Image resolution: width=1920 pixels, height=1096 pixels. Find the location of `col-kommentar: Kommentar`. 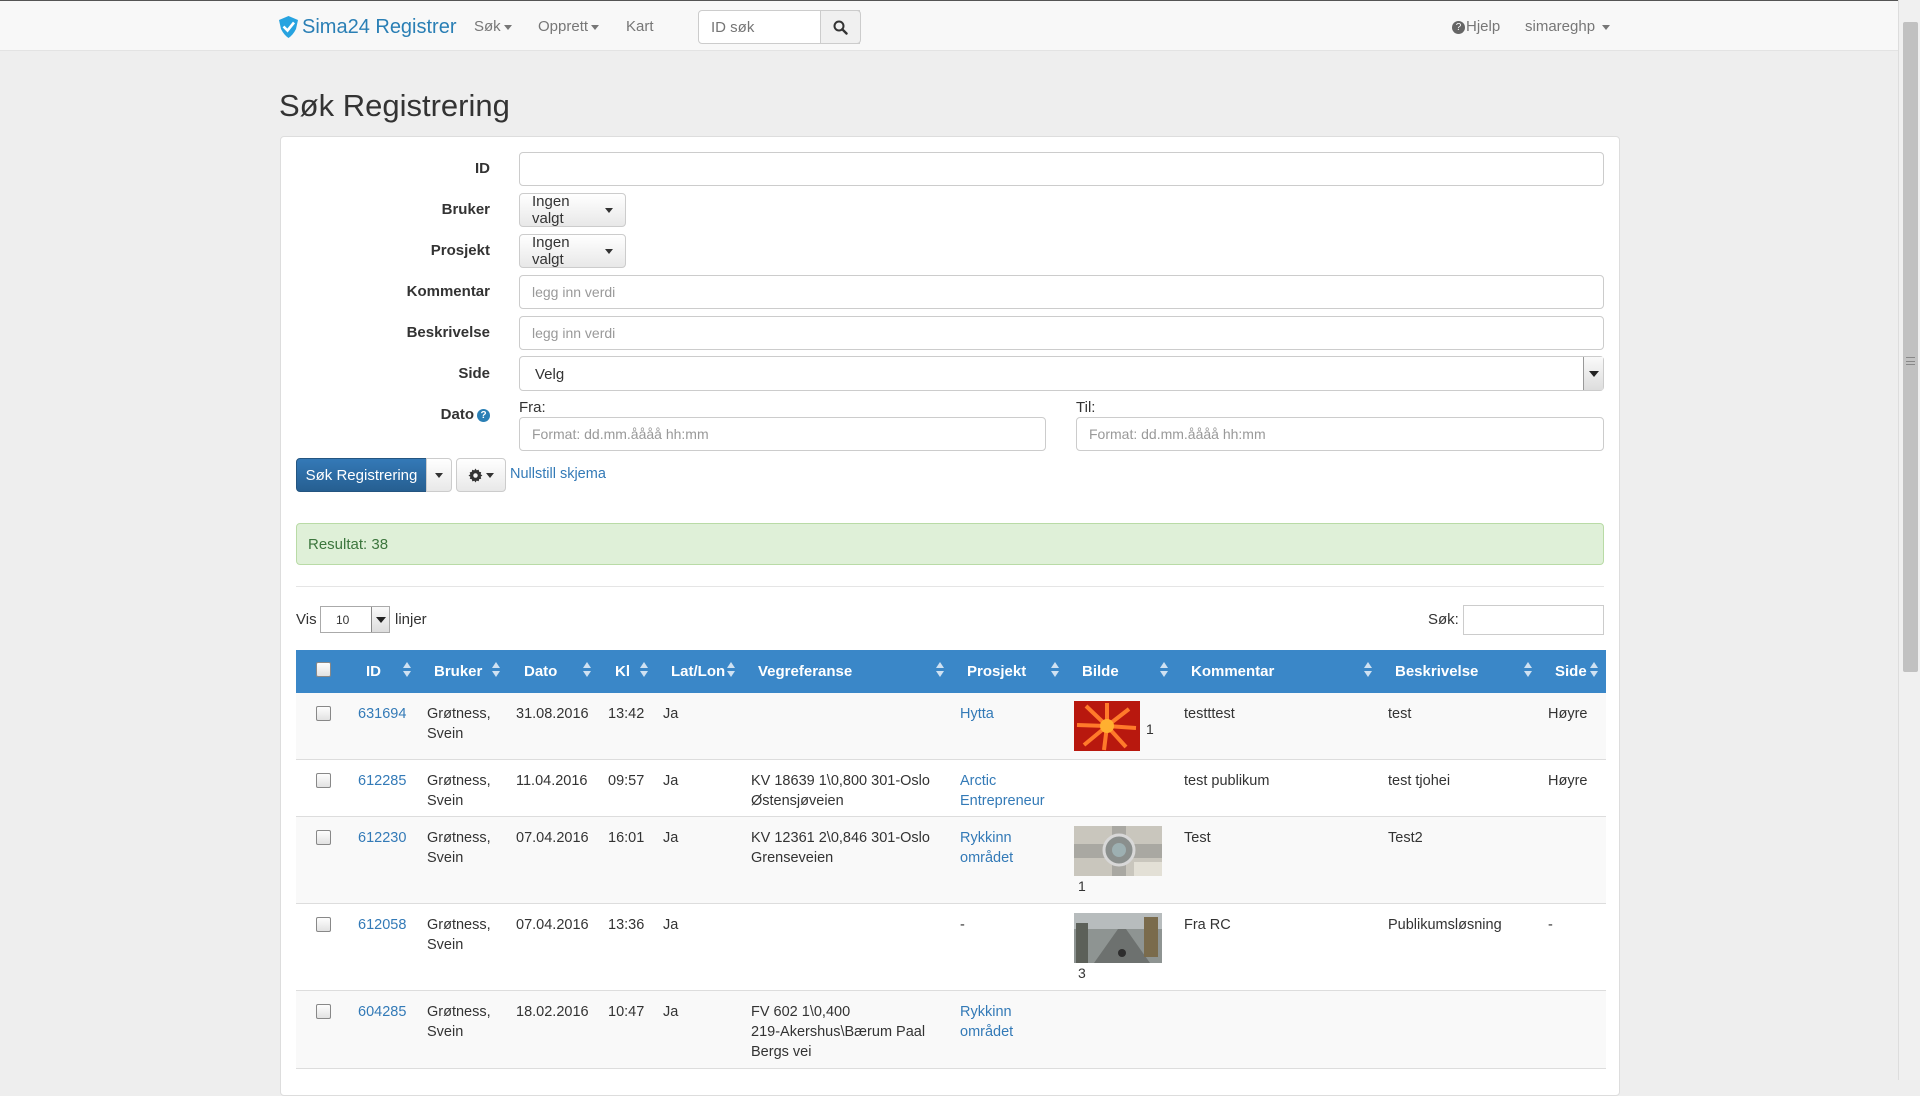

col-kommentar: Kommentar is located at coordinates (1232, 671).